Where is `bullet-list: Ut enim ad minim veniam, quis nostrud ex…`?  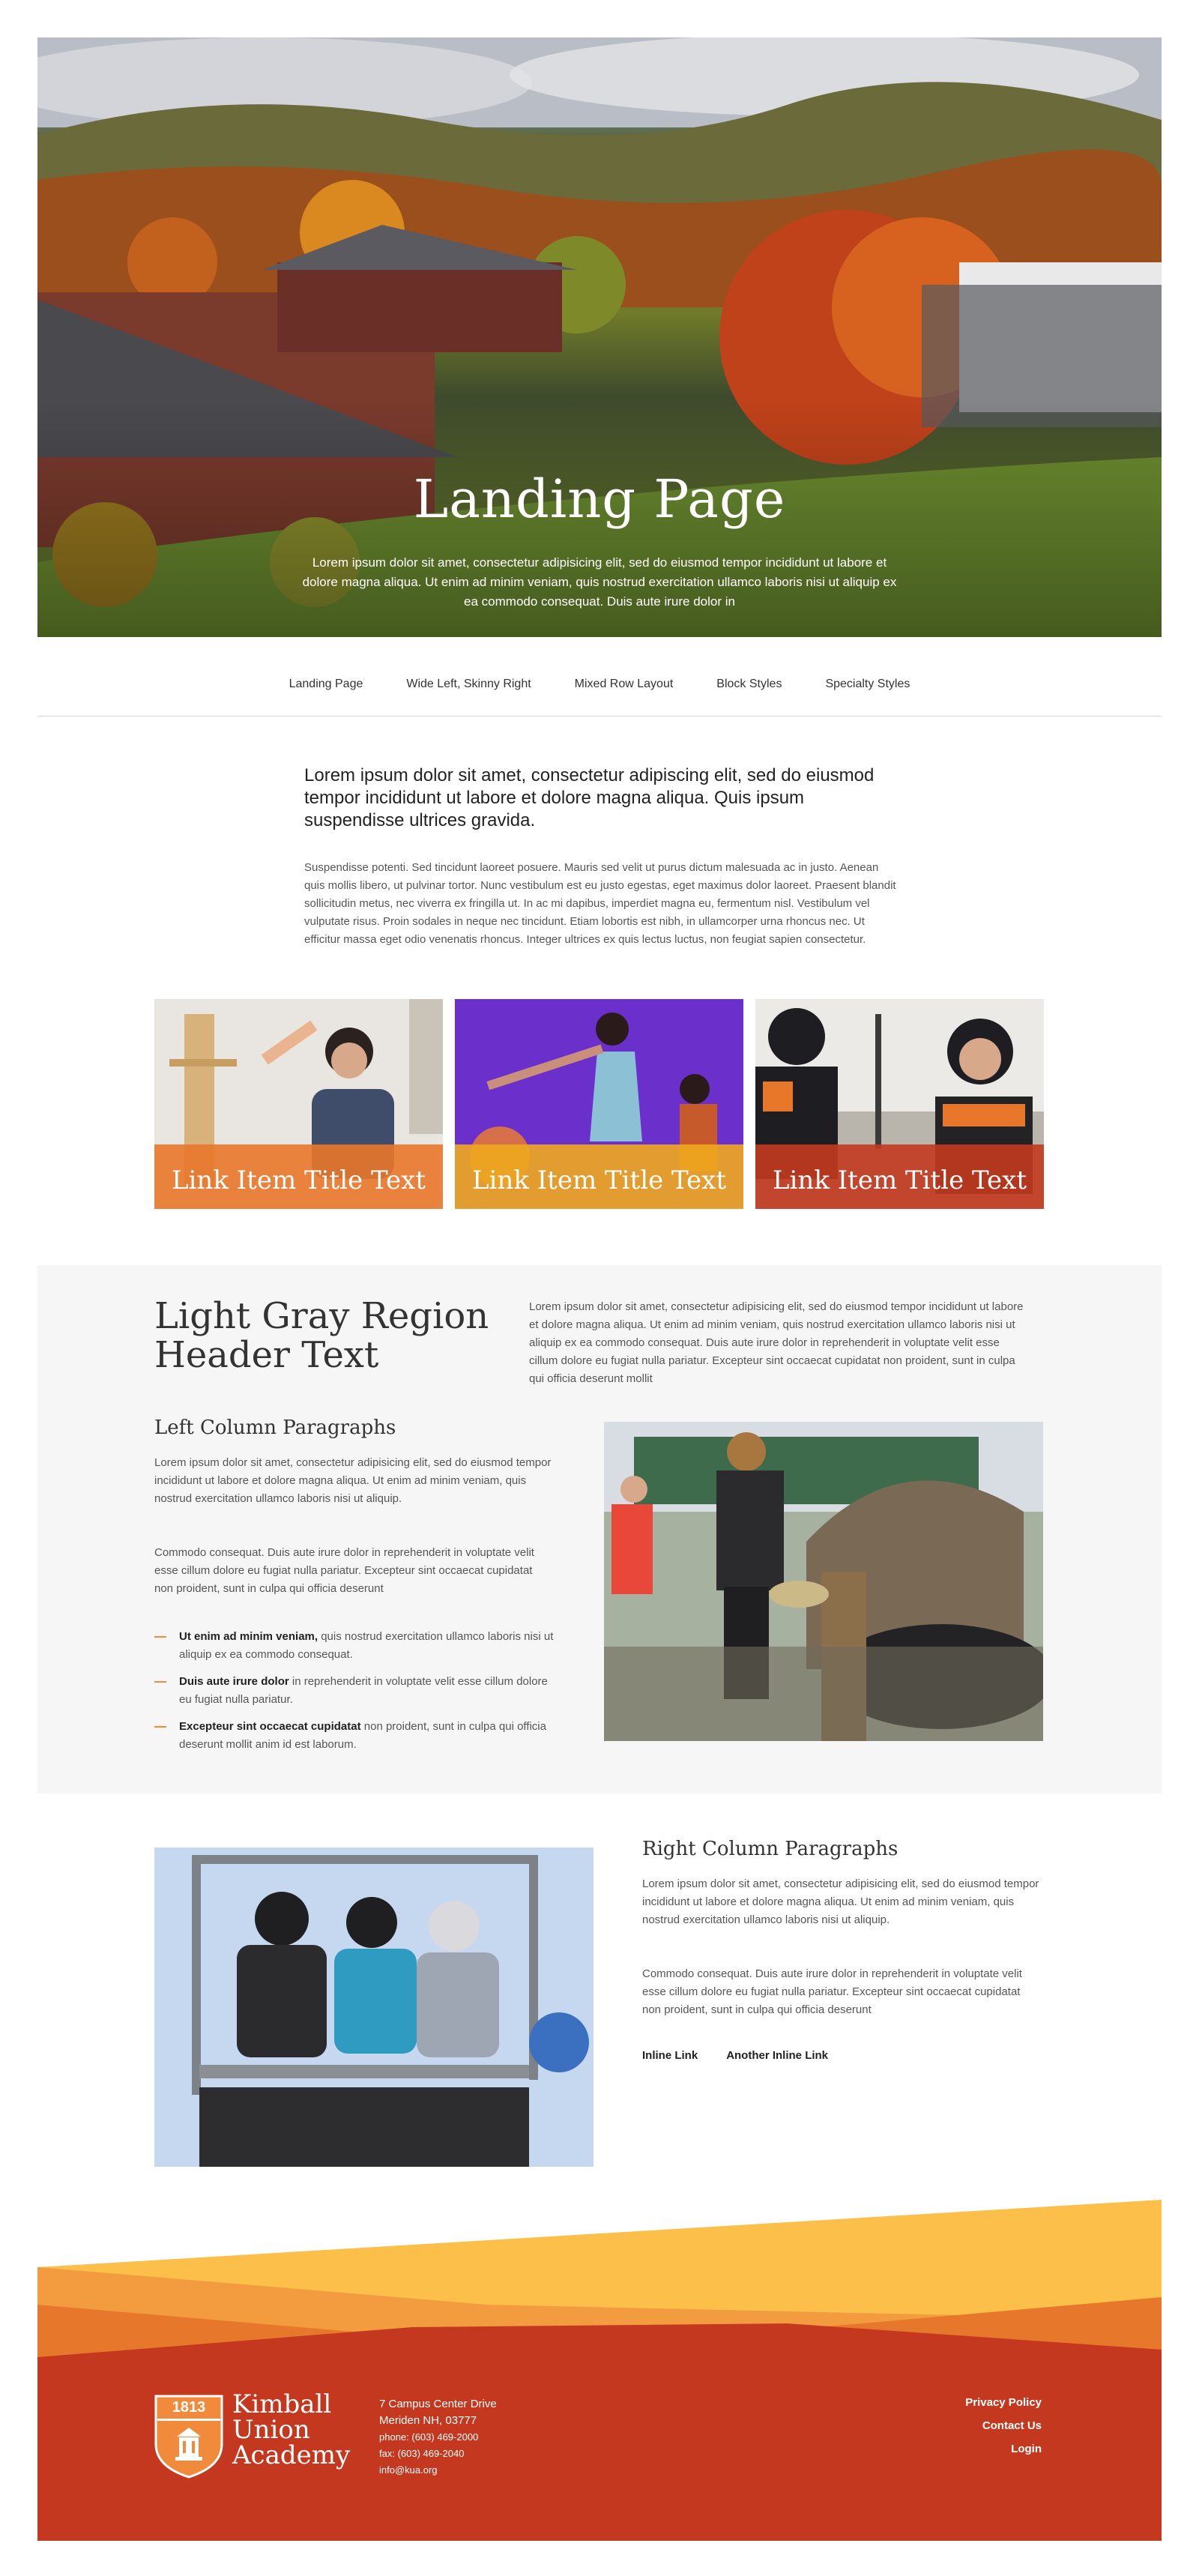 bullet-list: Ut enim ad minim veniam, quis nostrud ex… is located at coordinates (358, 1695).